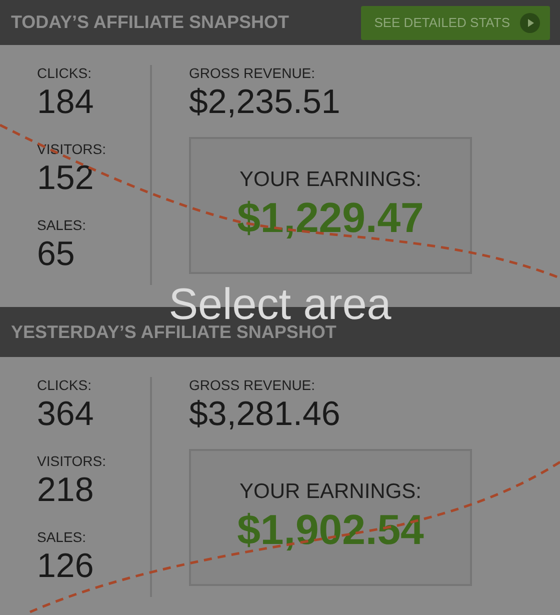 The width and height of the screenshot is (560, 615). Describe the element at coordinates (530, 22) in the screenshot. I see `play-icon` at that location.